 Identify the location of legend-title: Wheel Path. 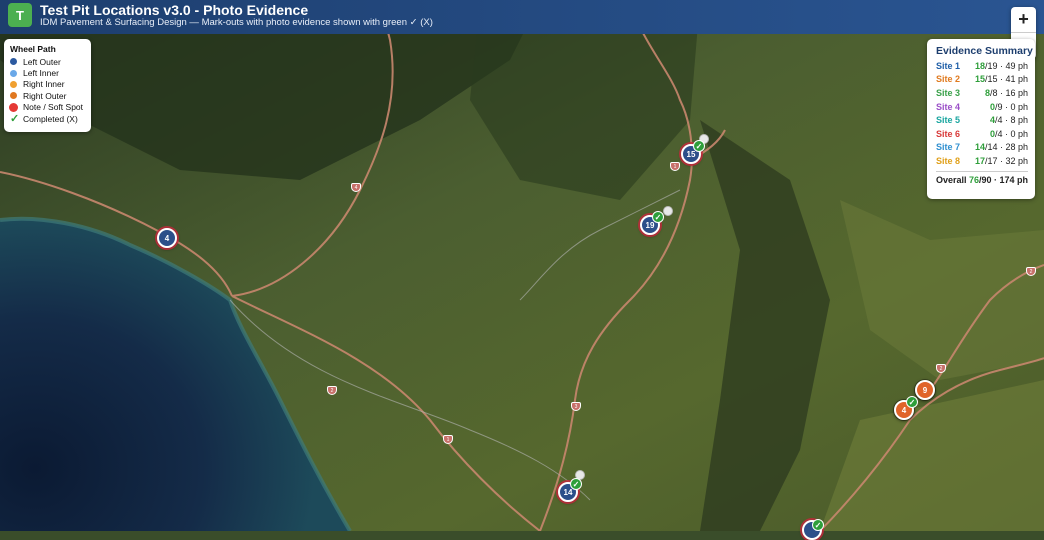
(33, 49).